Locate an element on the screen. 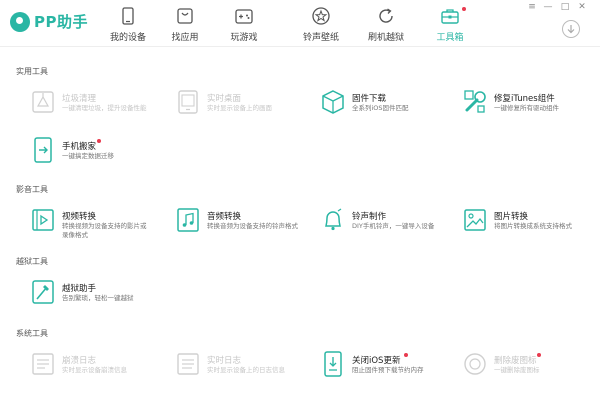 The image size is (600, 396). gamepad-icon is located at coordinates (244, 16).